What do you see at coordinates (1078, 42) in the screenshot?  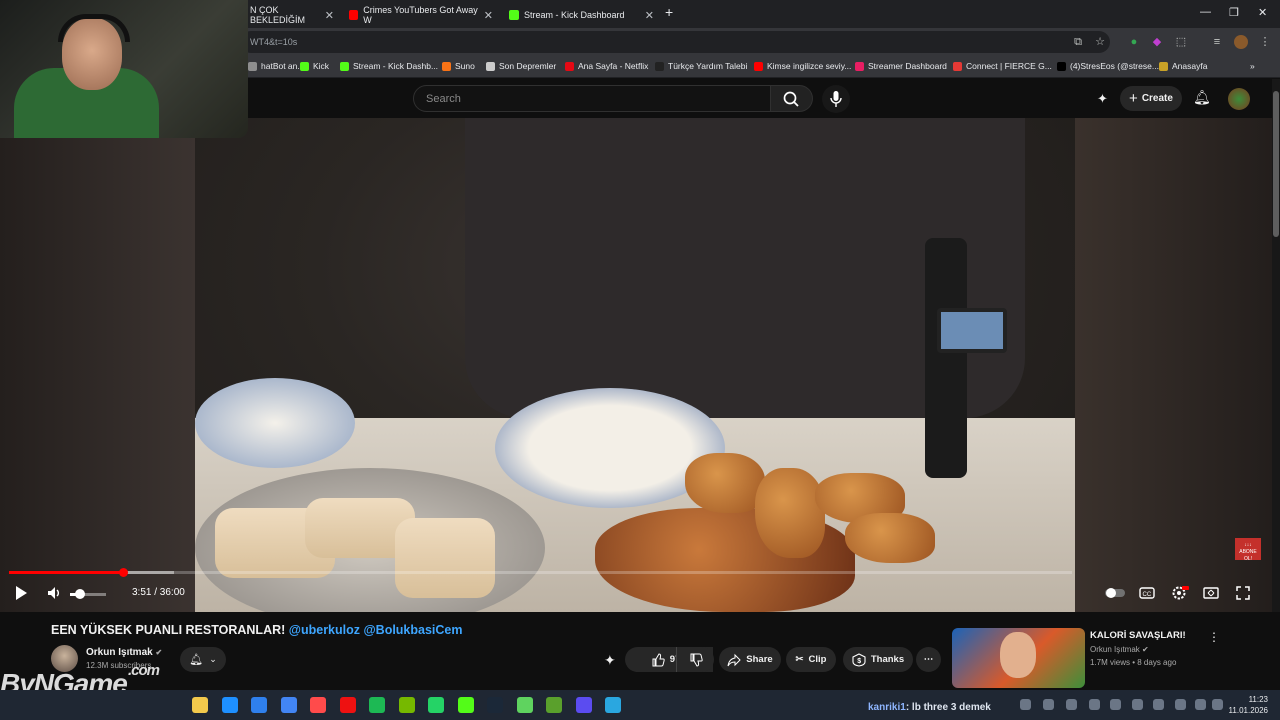 I see `install-app-icon: ⧉` at bounding box center [1078, 42].